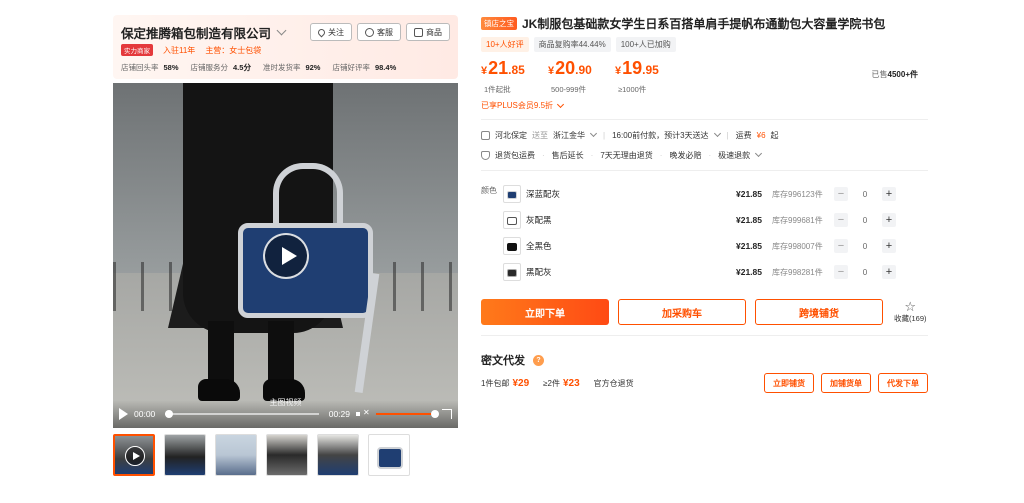  Describe the element at coordinates (505, 44) in the screenshot. I see `review-pill: 10+人好评` at that location.